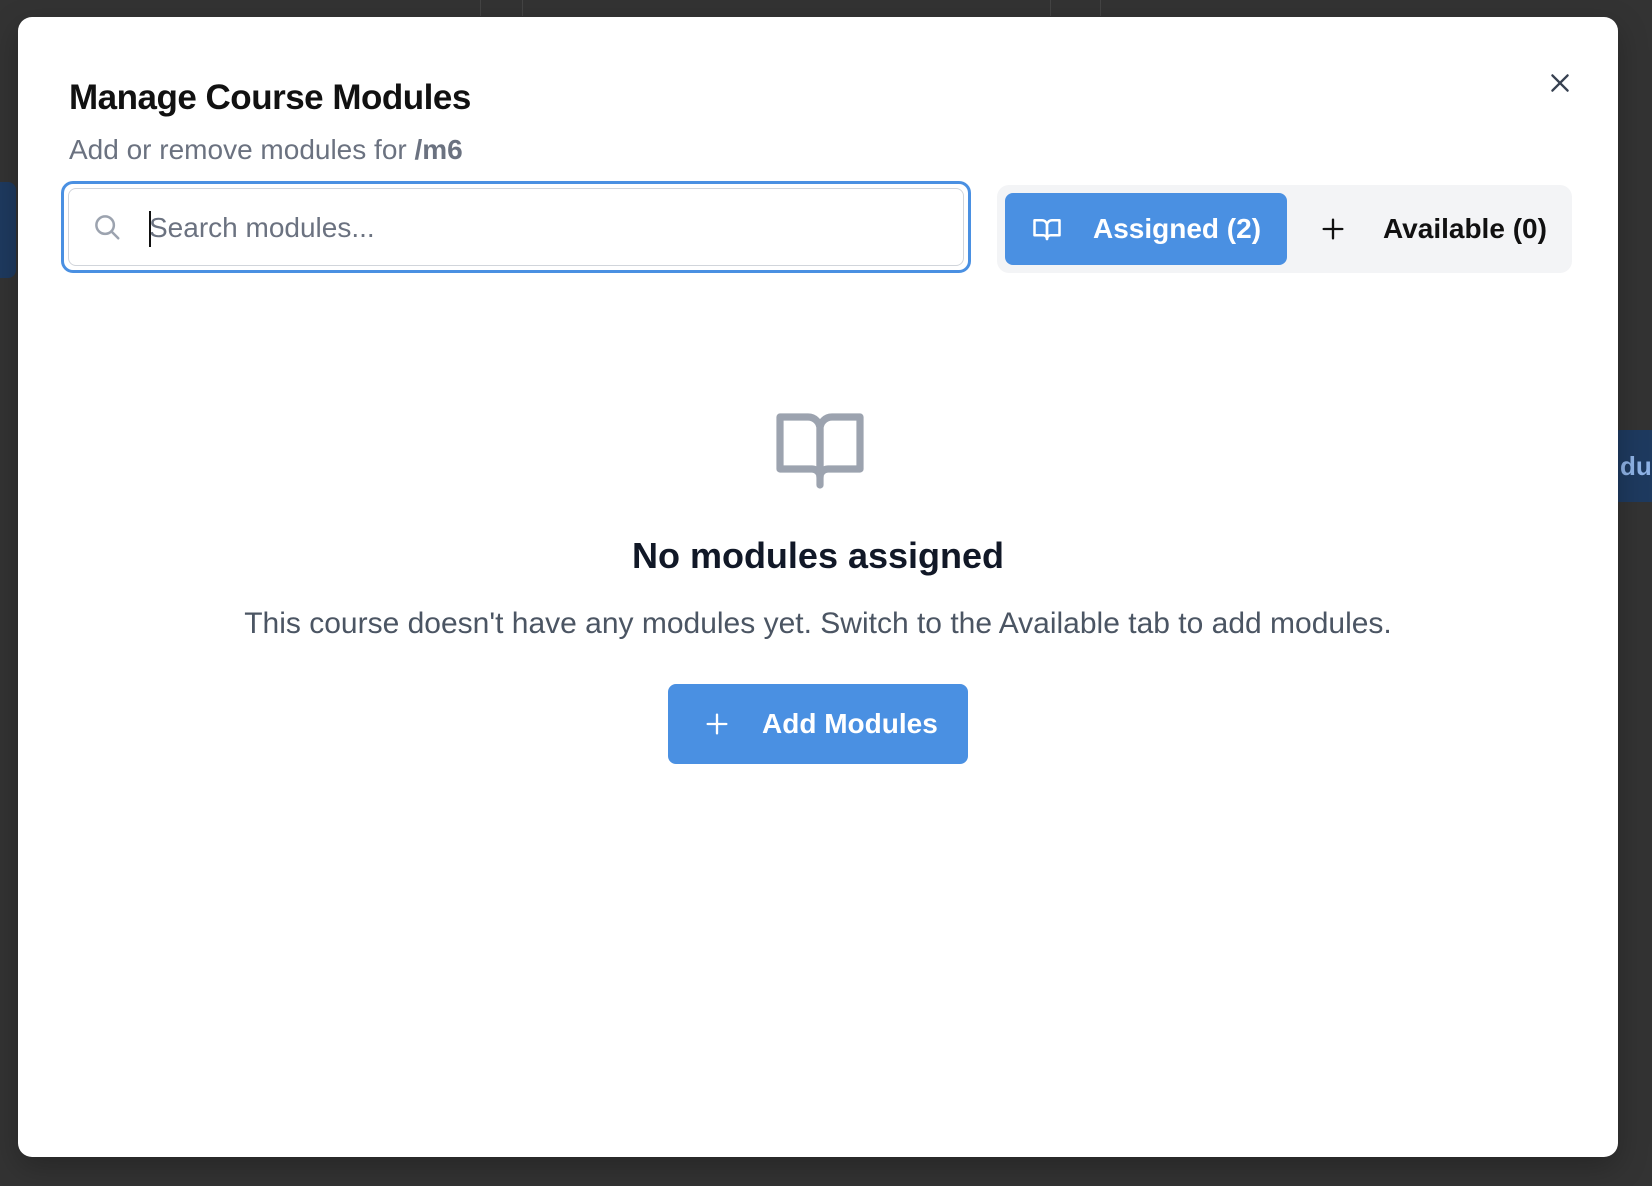 This screenshot has width=1652, height=1186. I want to click on close-button, so click(1560, 83).